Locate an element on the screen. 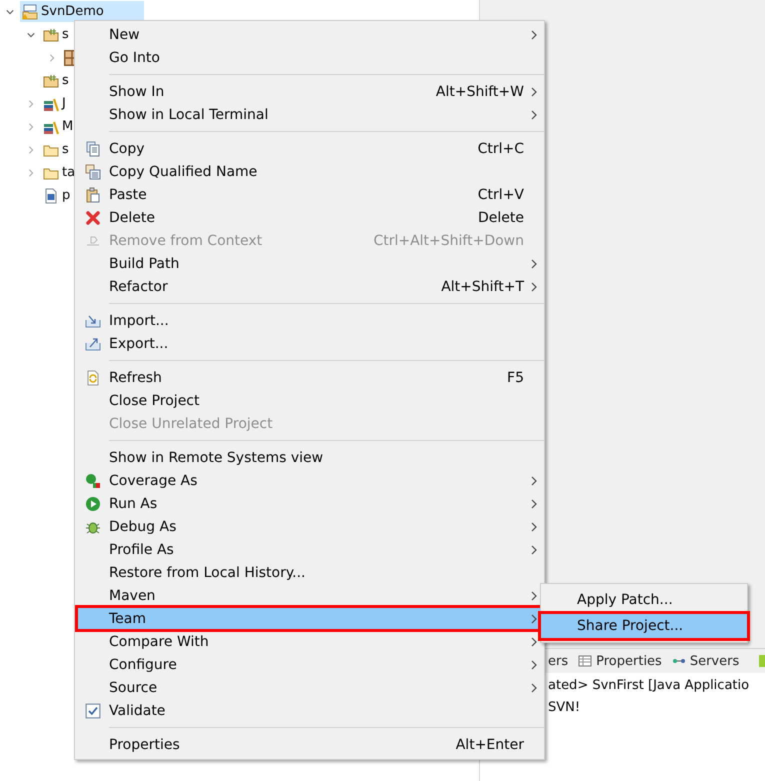 The height and width of the screenshot is (781, 765). menu-item: Properties Alt+Enter is located at coordinates (310, 744).